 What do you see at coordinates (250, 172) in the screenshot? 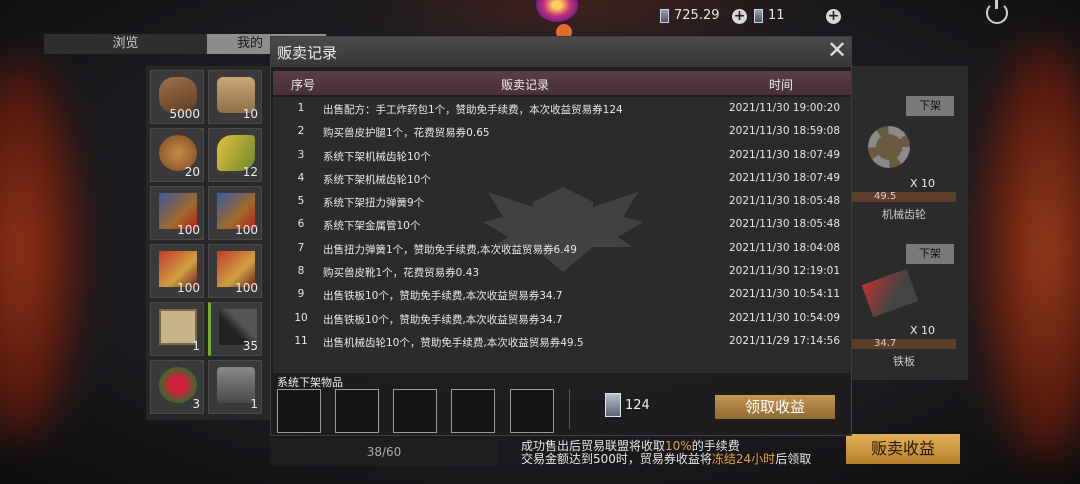
I see `item-count: 12` at bounding box center [250, 172].